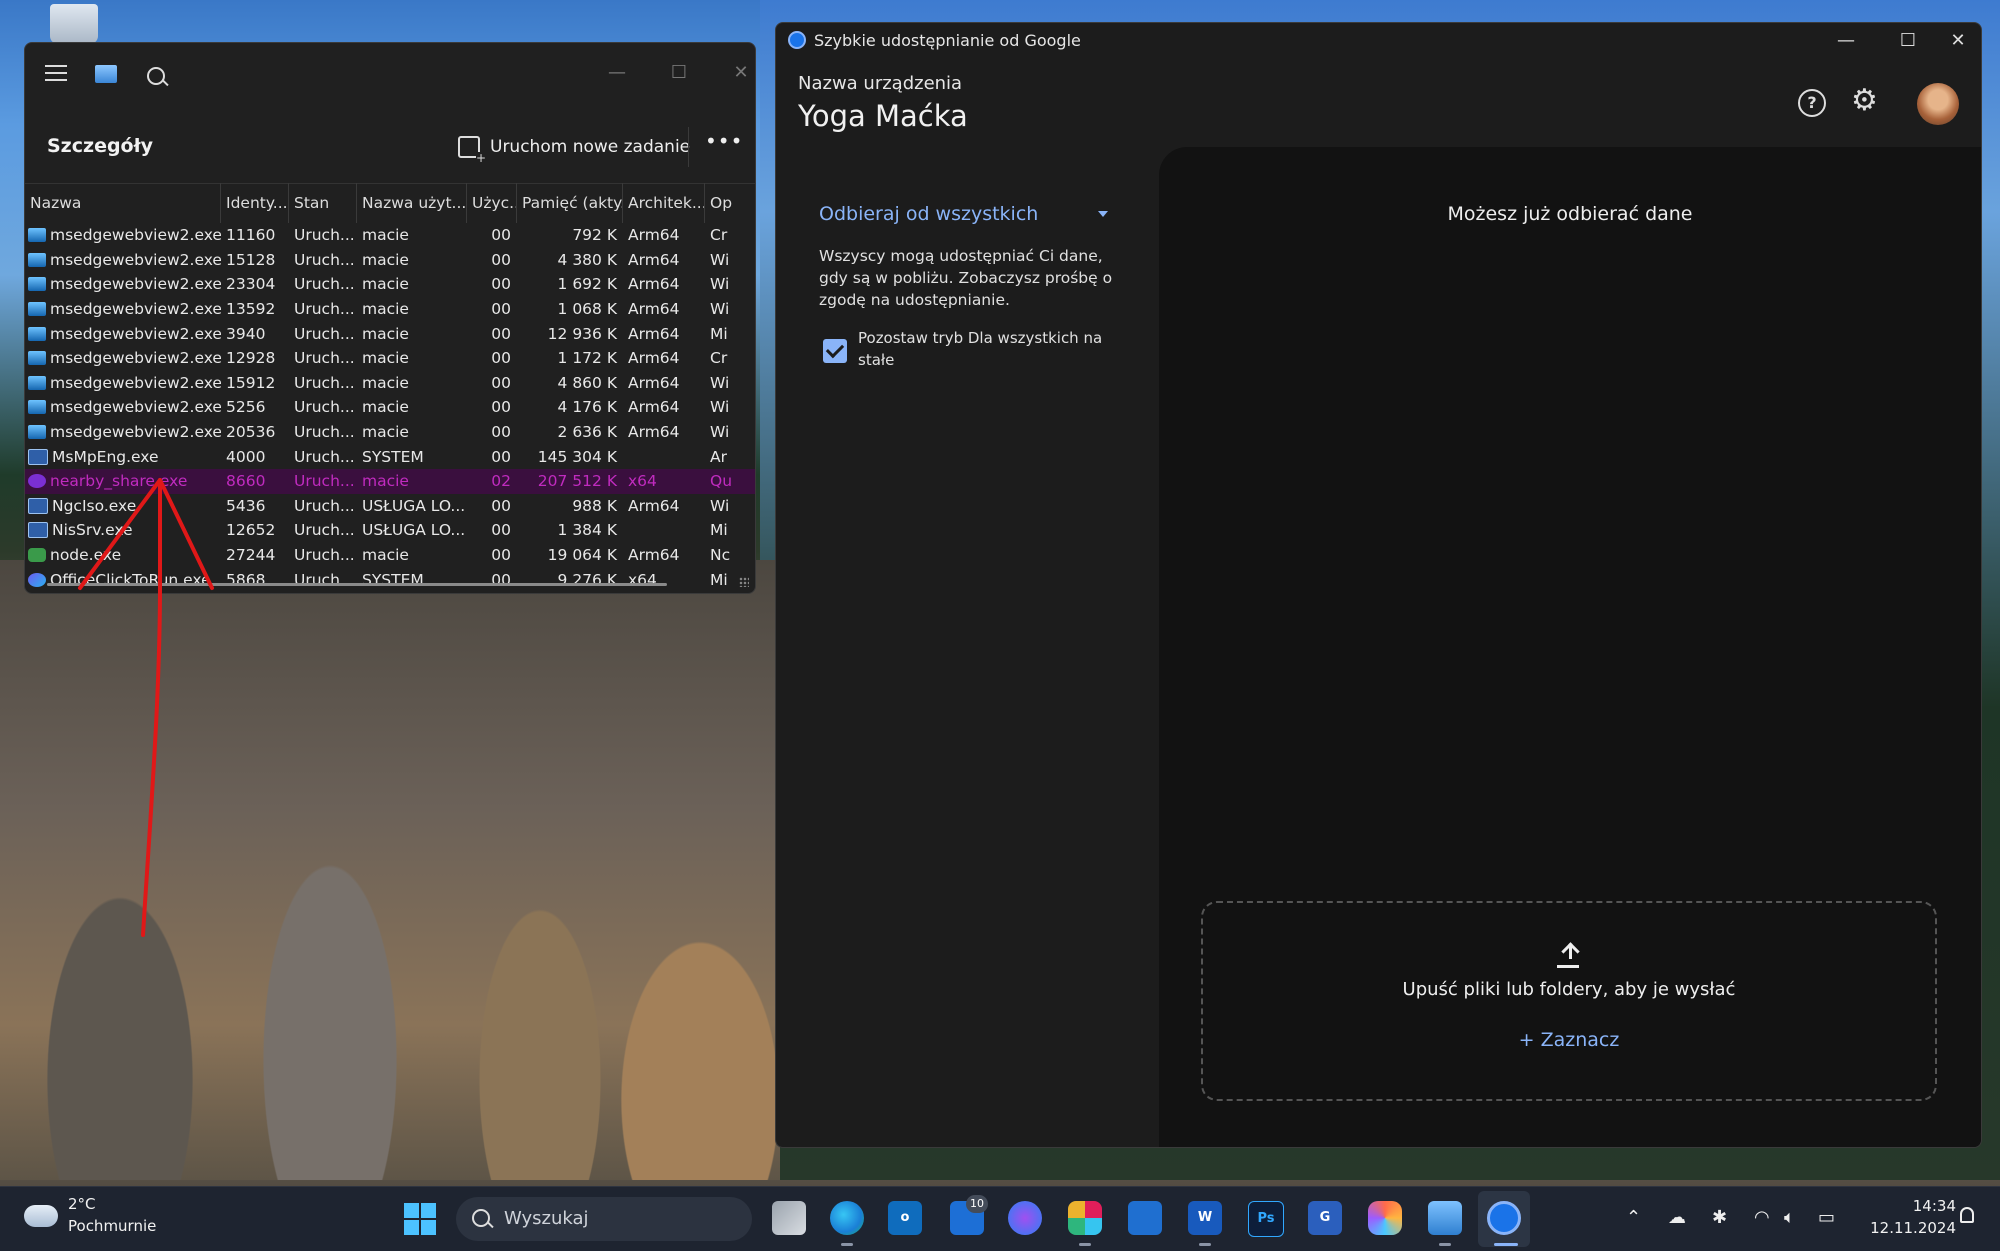 The image size is (2000, 1251). I want to click on device-name: Yoga Maćka, so click(883, 116).